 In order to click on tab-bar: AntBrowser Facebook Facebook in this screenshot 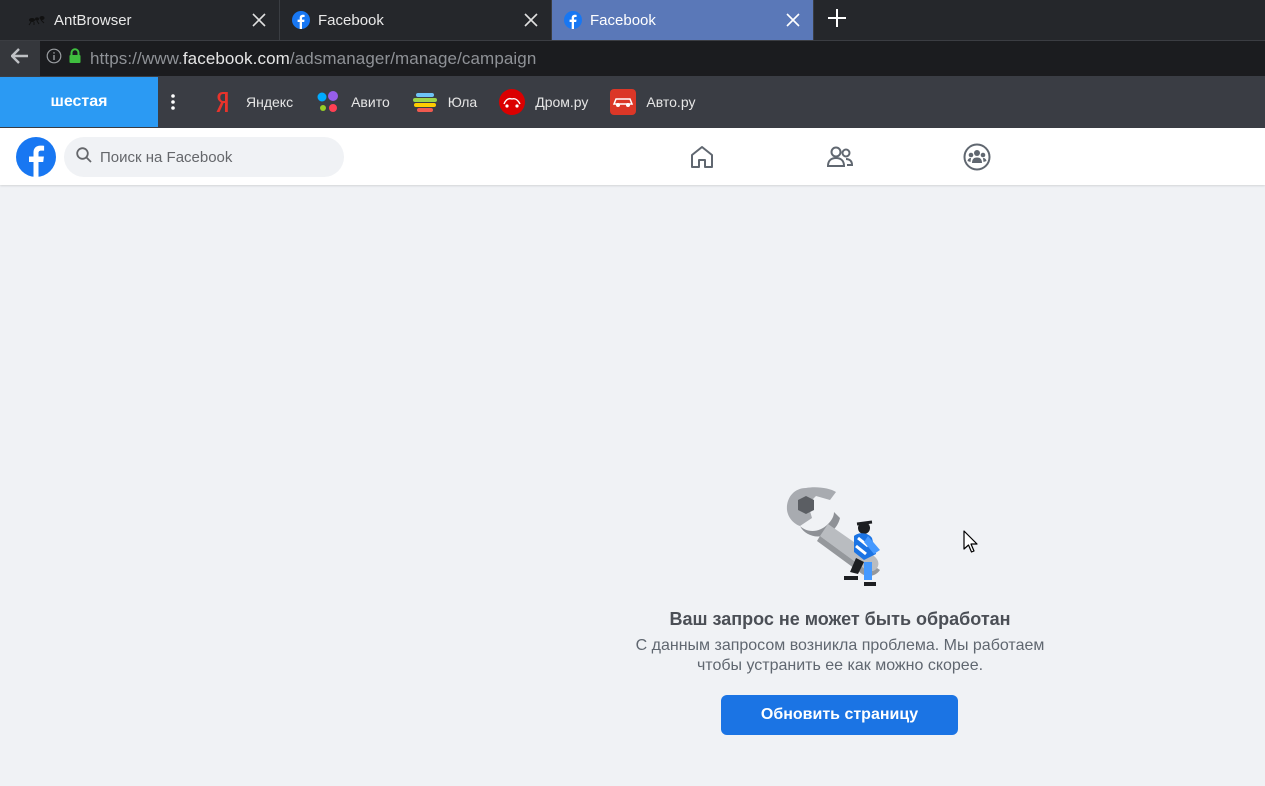, I will do `click(632, 20)`.